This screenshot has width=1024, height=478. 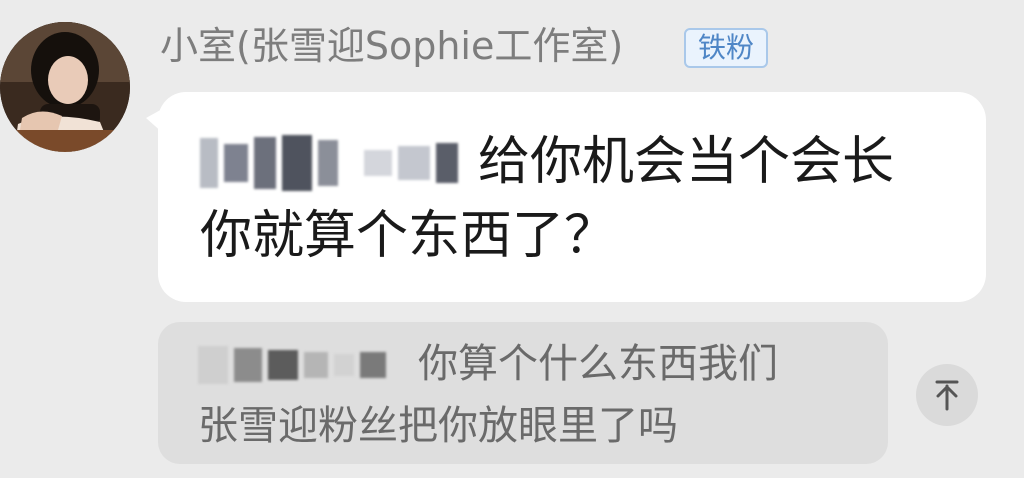 What do you see at coordinates (726, 48) in the screenshot?
I see `fan-badge: 铁粉` at bounding box center [726, 48].